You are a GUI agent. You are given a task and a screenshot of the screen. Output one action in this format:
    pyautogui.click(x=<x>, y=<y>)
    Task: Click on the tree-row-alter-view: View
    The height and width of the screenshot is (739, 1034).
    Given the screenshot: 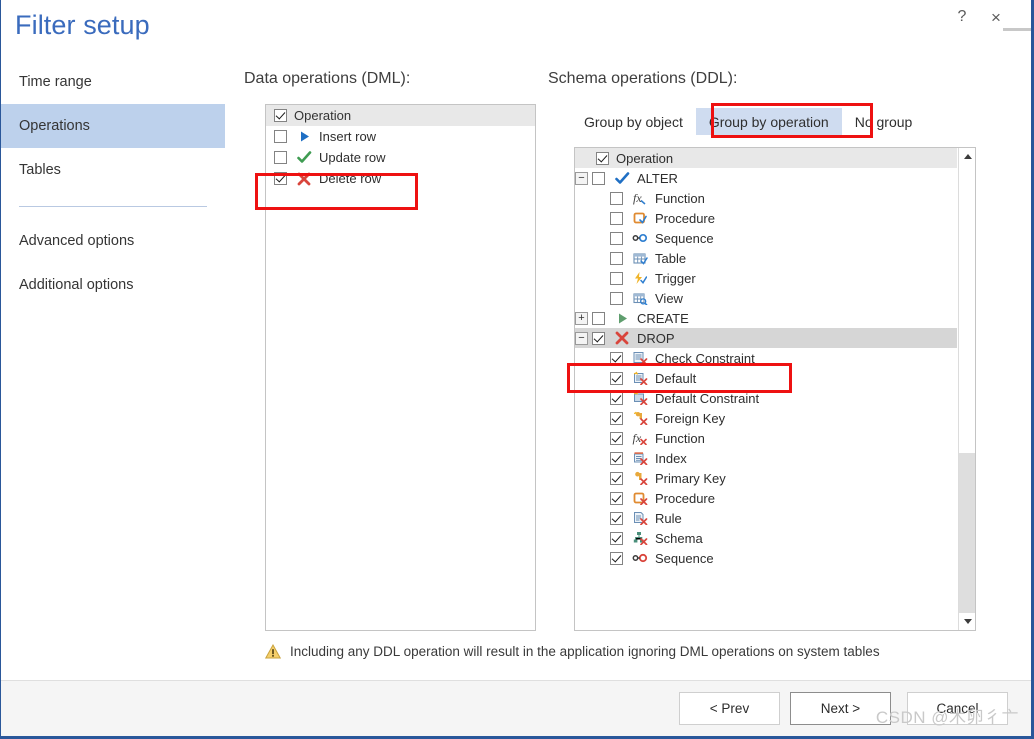 What is the action you would take?
    pyautogui.click(x=766, y=298)
    